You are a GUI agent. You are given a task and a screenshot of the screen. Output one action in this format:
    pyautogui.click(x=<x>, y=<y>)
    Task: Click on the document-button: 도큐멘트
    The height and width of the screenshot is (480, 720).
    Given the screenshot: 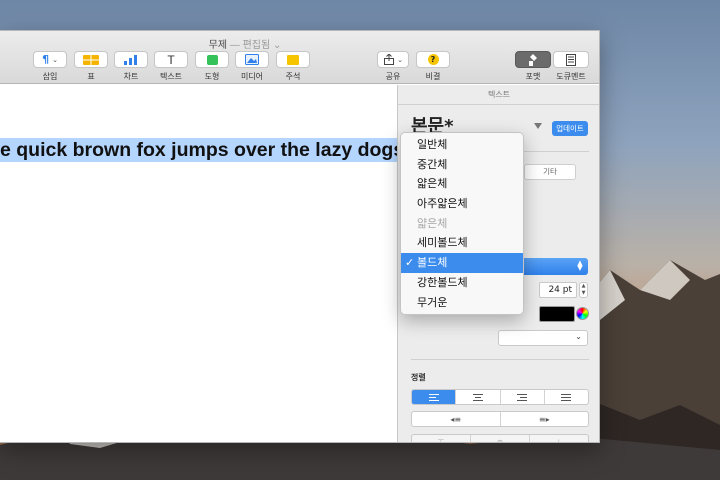 What is the action you would take?
    pyautogui.click(x=571, y=68)
    